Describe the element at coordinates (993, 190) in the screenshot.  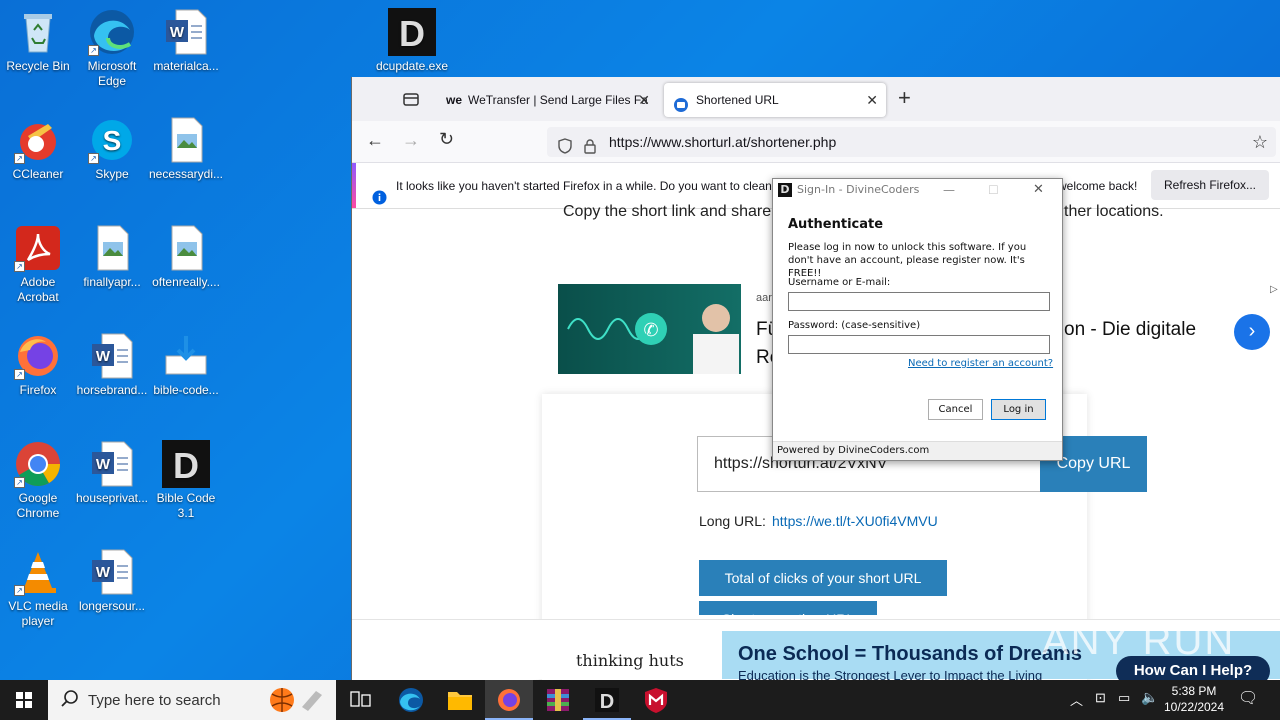
I see `maximize-icon: ☐` at that location.